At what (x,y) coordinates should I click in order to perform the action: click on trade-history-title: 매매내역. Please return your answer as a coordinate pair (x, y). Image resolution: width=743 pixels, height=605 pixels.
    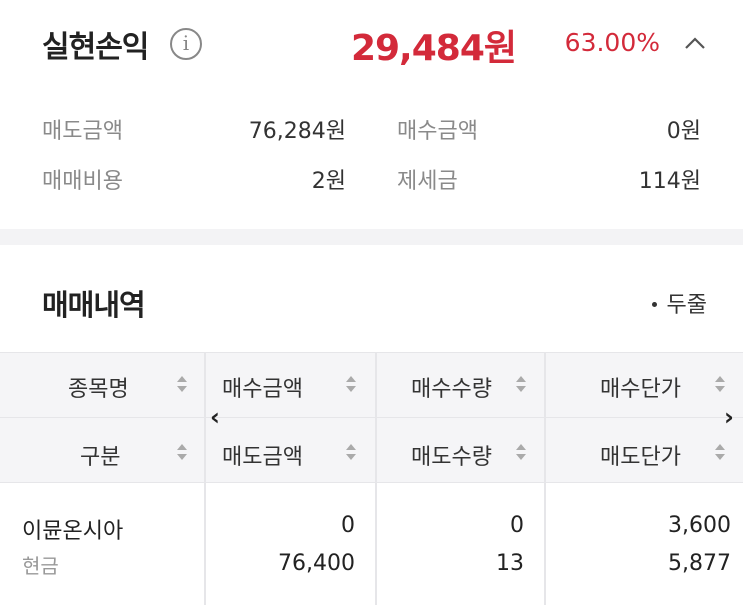
    Looking at the image, I should click on (94, 305).